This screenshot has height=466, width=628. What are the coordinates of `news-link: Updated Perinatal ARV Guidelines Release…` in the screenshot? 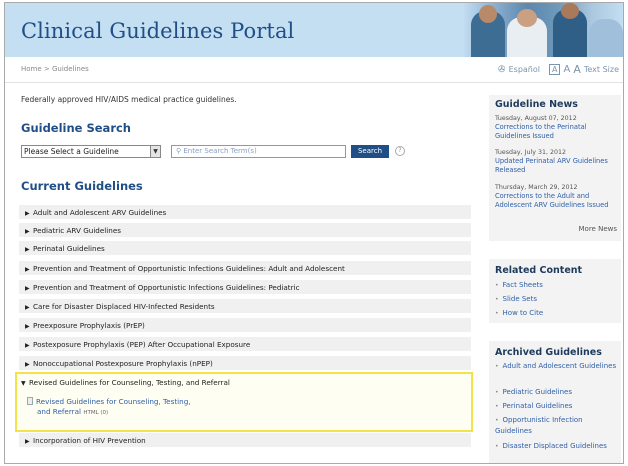 It's located at (556, 165).